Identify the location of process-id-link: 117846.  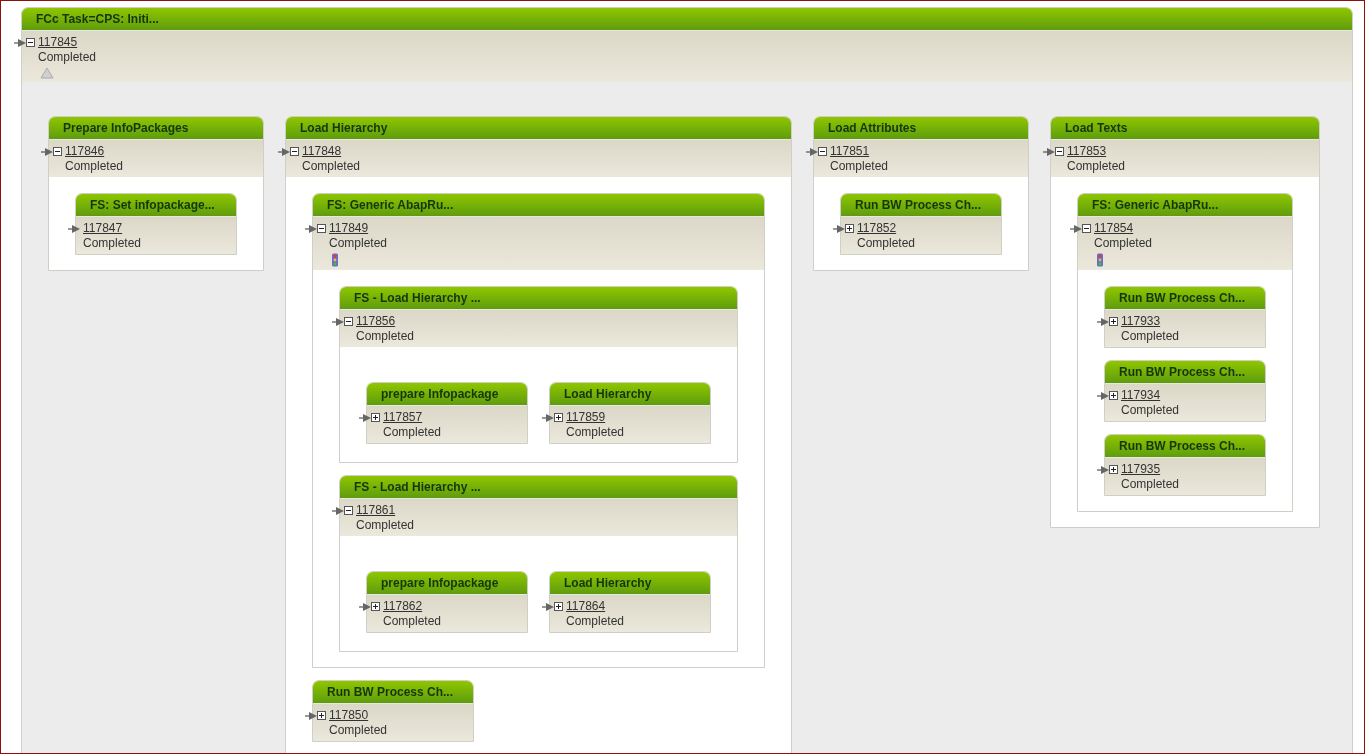
(85, 151).